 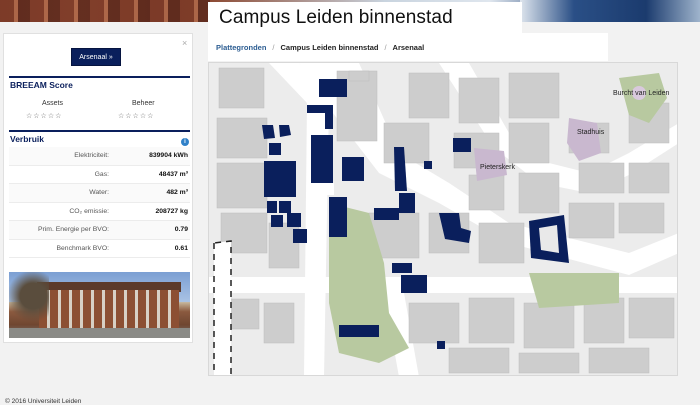 What do you see at coordinates (173, 174) in the screenshot?
I see `usage-value: 48437 m³` at bounding box center [173, 174].